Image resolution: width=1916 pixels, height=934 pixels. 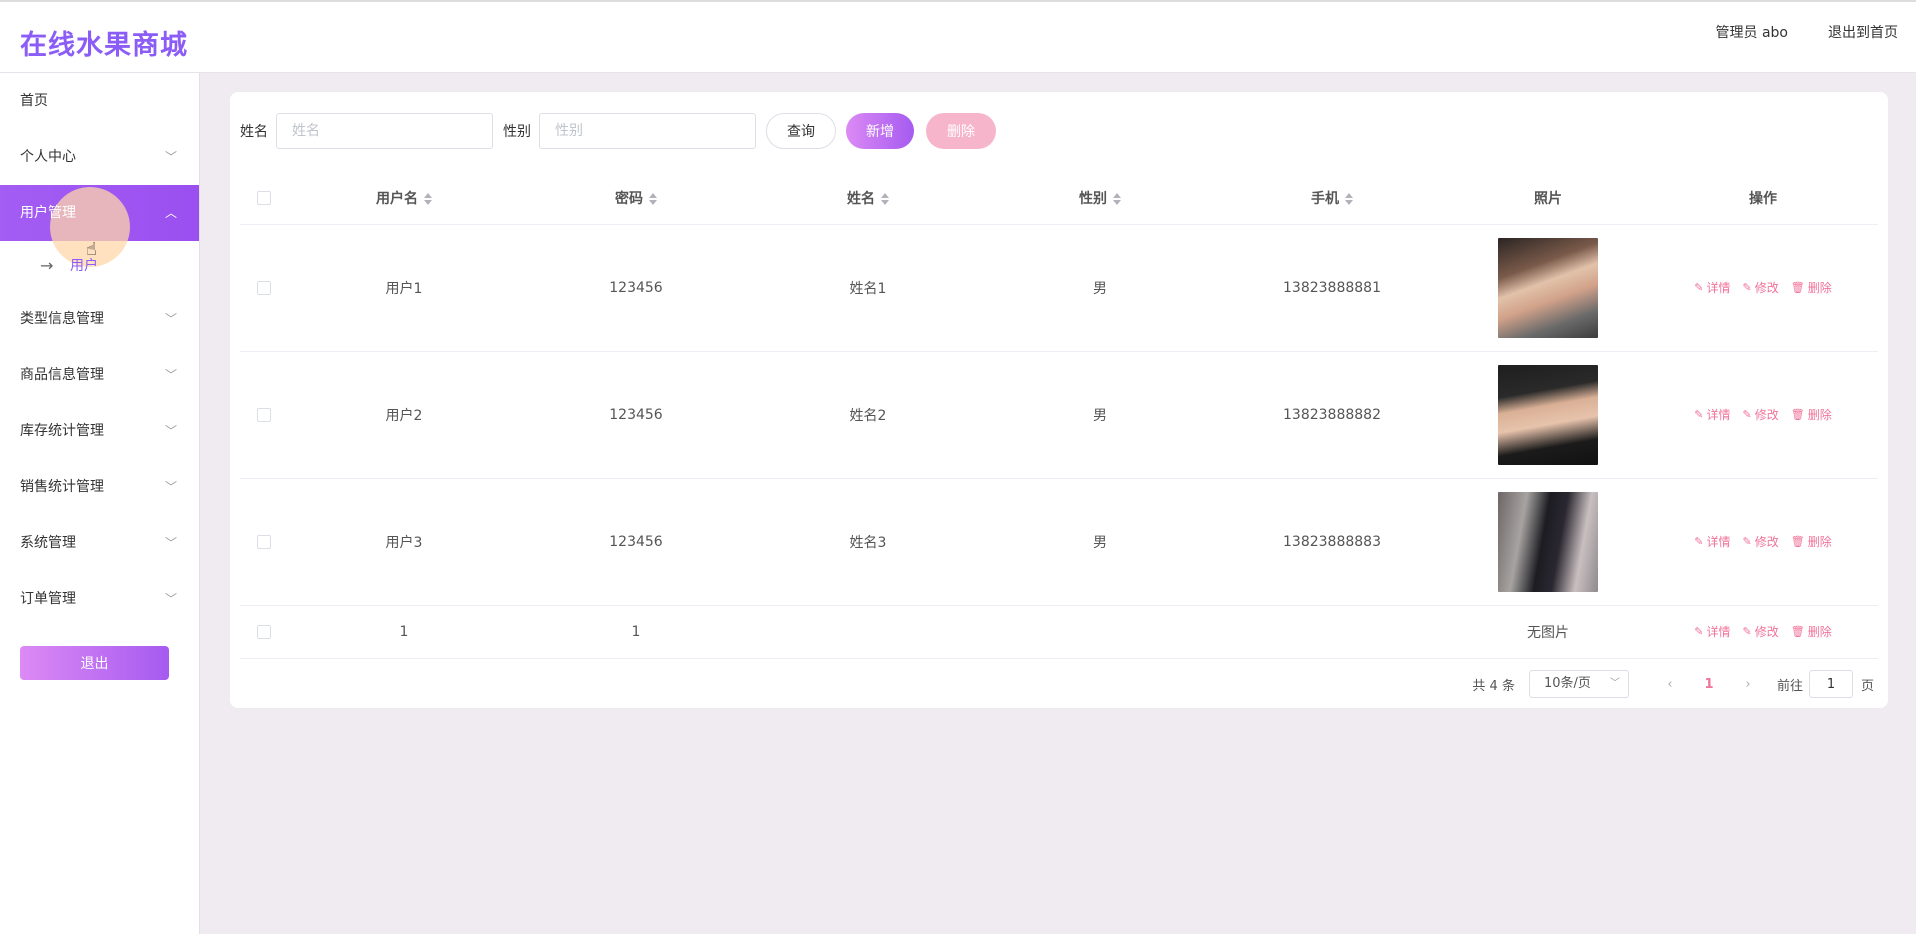 What do you see at coordinates (99, 599) in the screenshot?
I see `sidebar-item-orders: 订单管理 ﹀` at bounding box center [99, 599].